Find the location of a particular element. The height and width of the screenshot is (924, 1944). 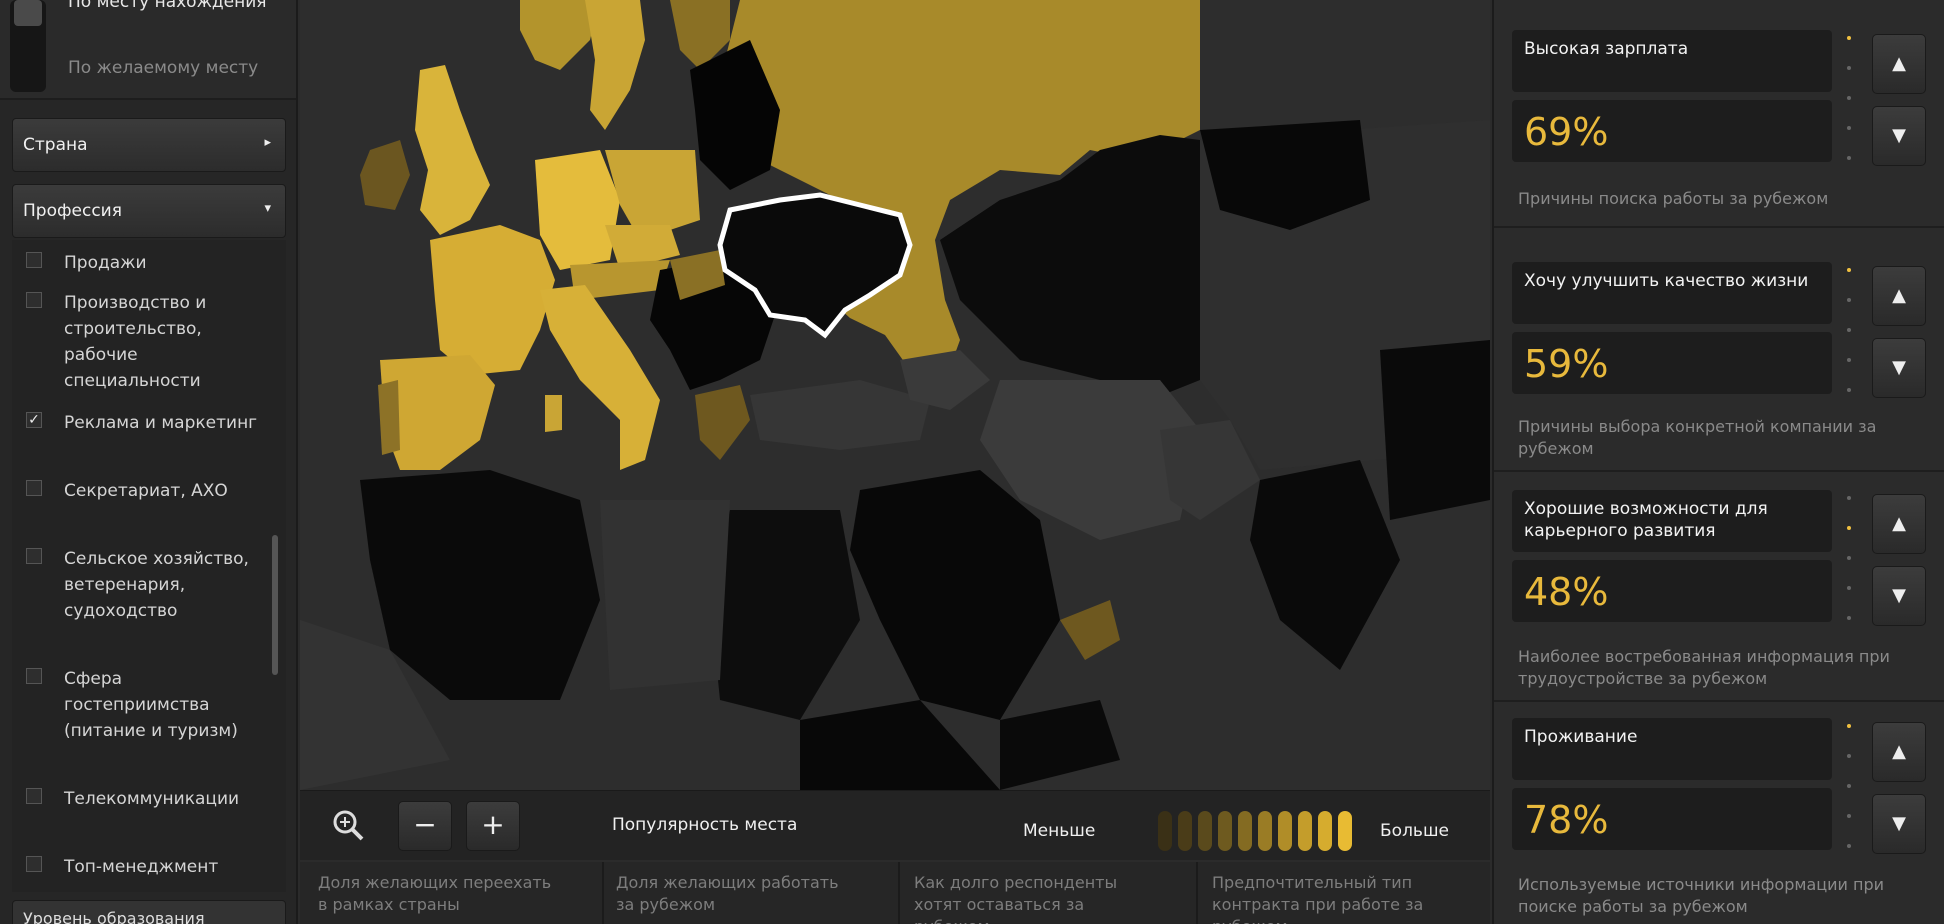

checkbox-checked: ✓ is located at coordinates (34, 420).